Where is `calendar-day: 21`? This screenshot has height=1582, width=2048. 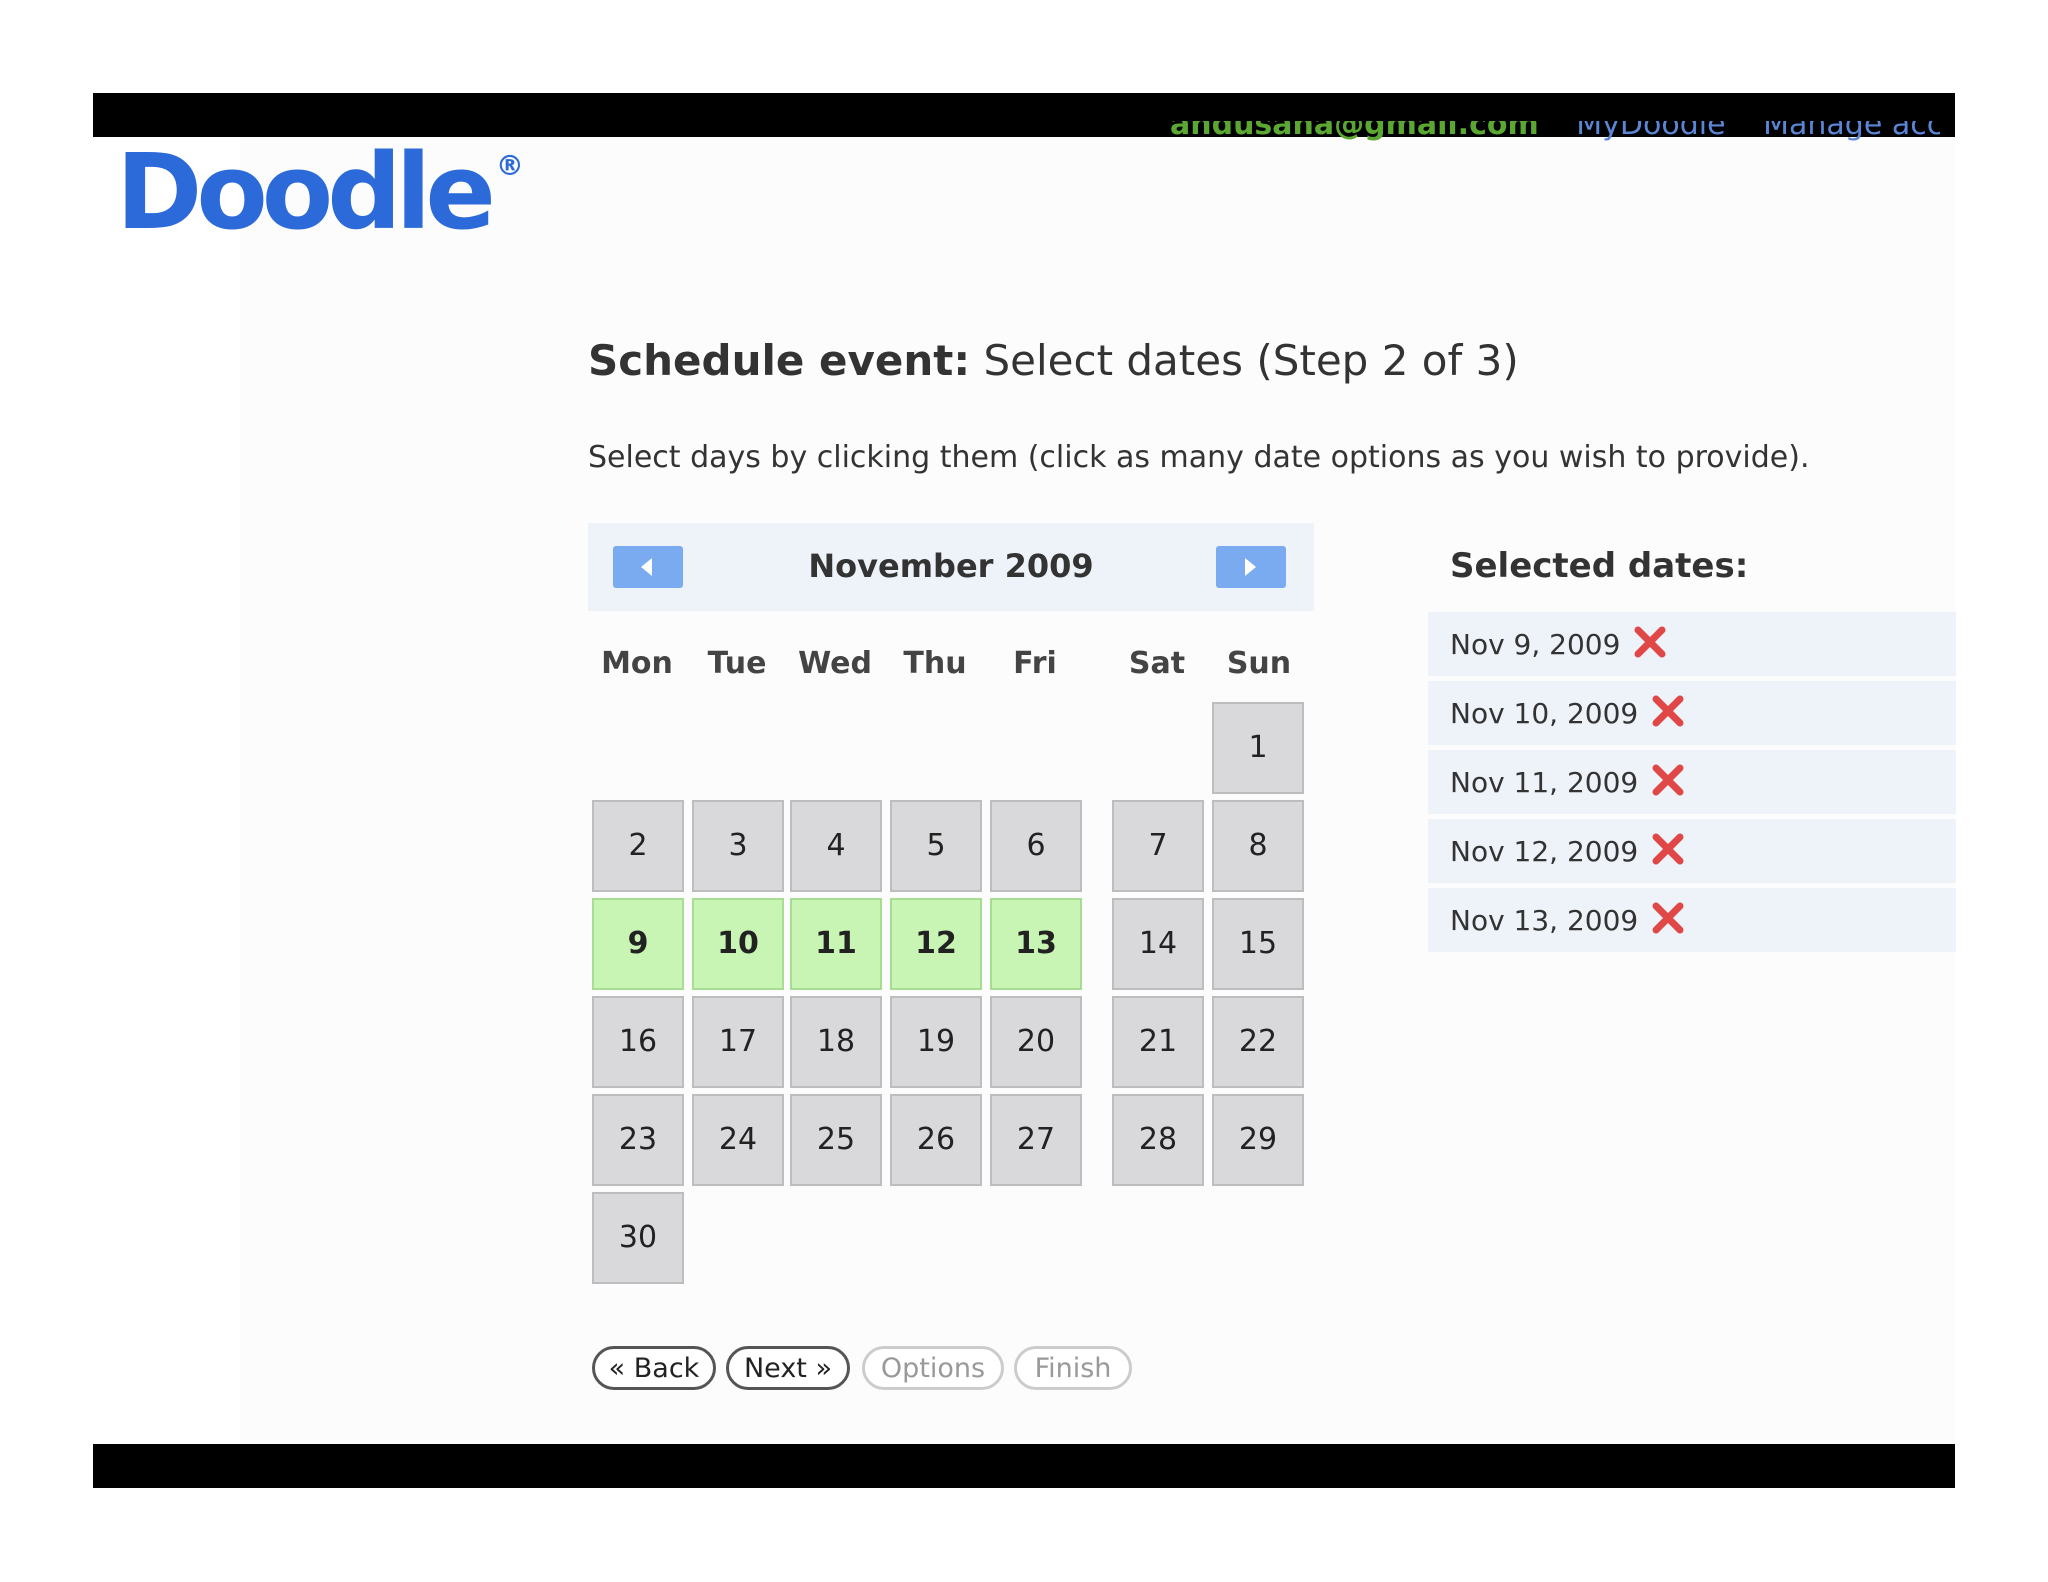 calendar-day: 21 is located at coordinates (1158, 1042).